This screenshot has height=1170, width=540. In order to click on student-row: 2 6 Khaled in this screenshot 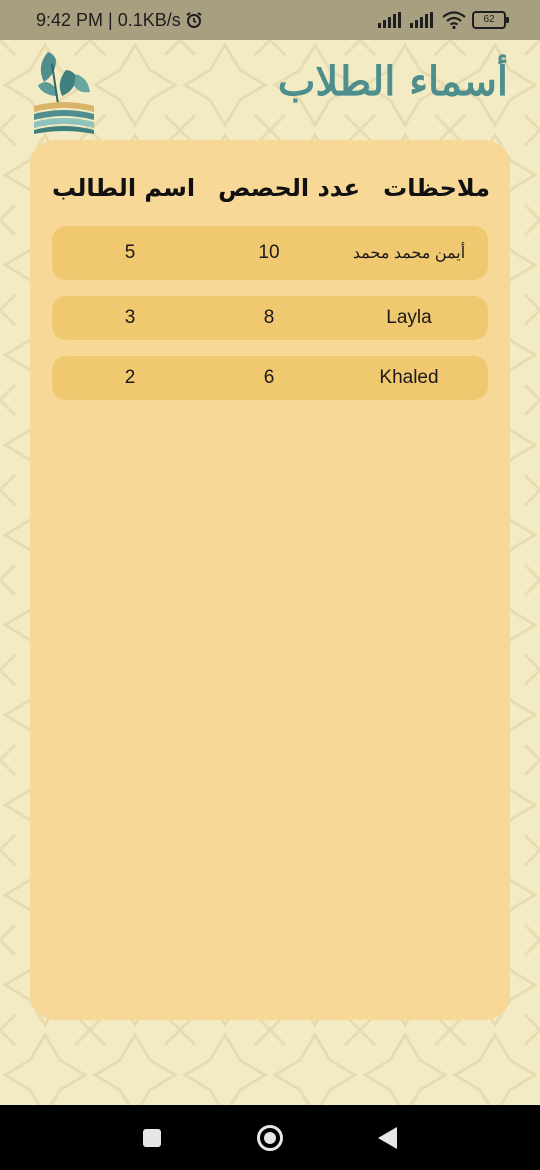, I will do `click(270, 378)`.